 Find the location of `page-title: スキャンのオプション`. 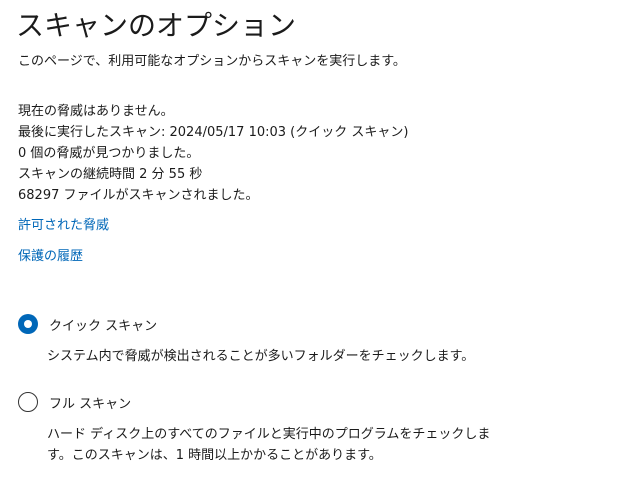

page-title: スキャンのオプション is located at coordinates (156, 25).